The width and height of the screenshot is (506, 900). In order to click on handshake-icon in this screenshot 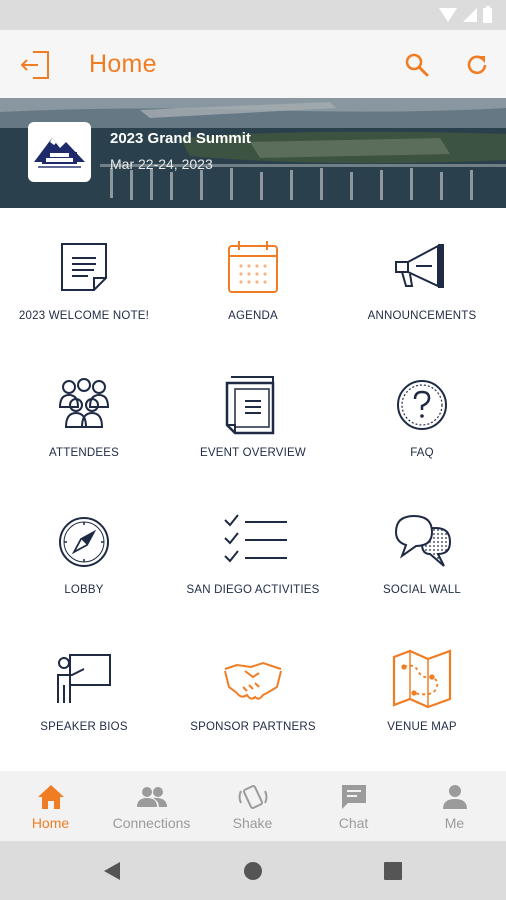, I will do `click(253, 680)`.